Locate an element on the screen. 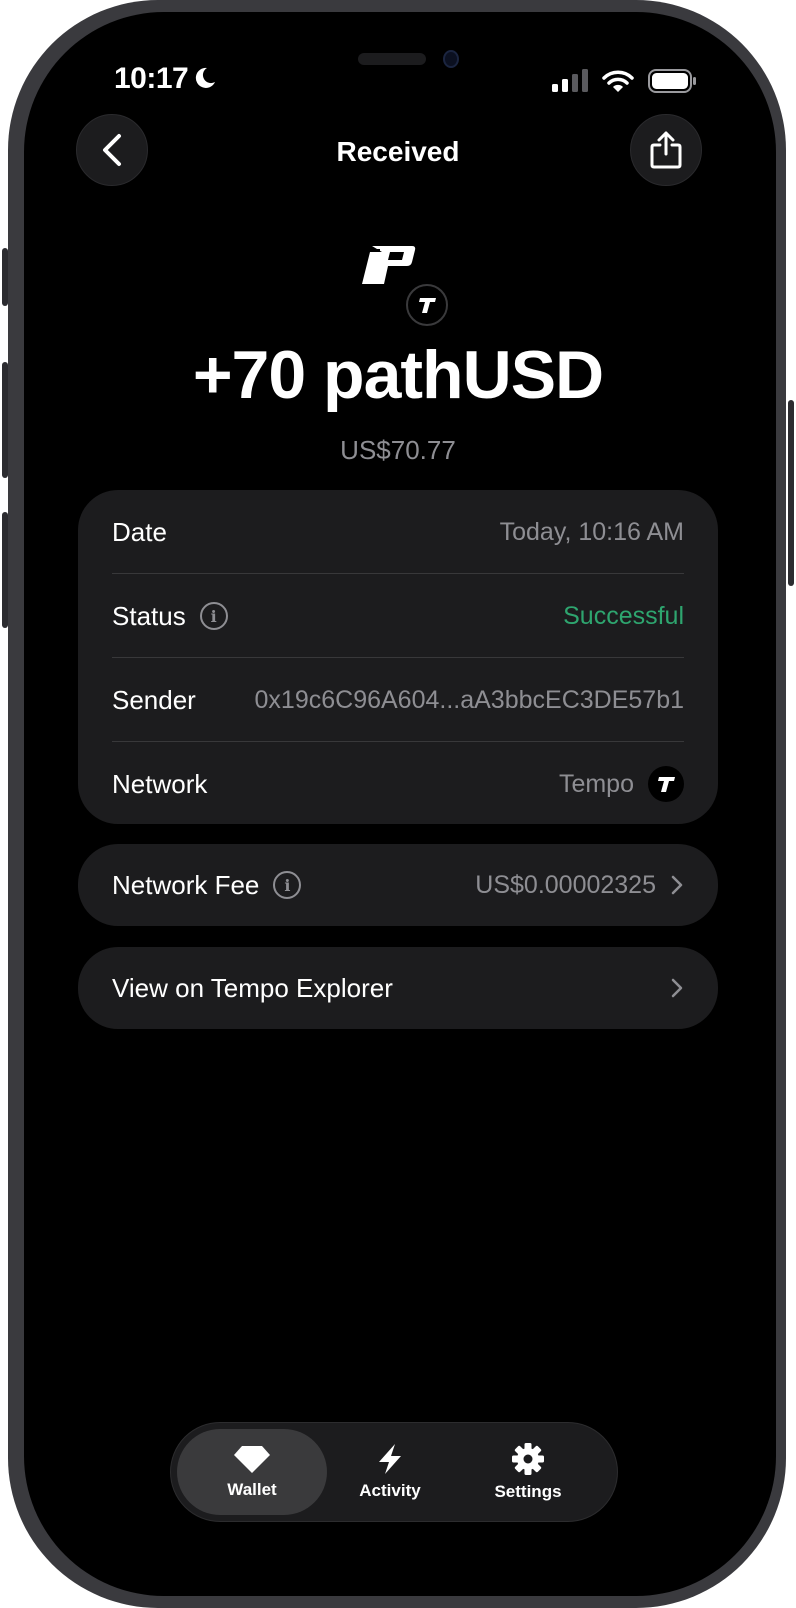 The height and width of the screenshot is (1608, 796). sender-address: 0x19c6C96A604...aA3bbcEC3DE57b1 is located at coordinates (469, 700).